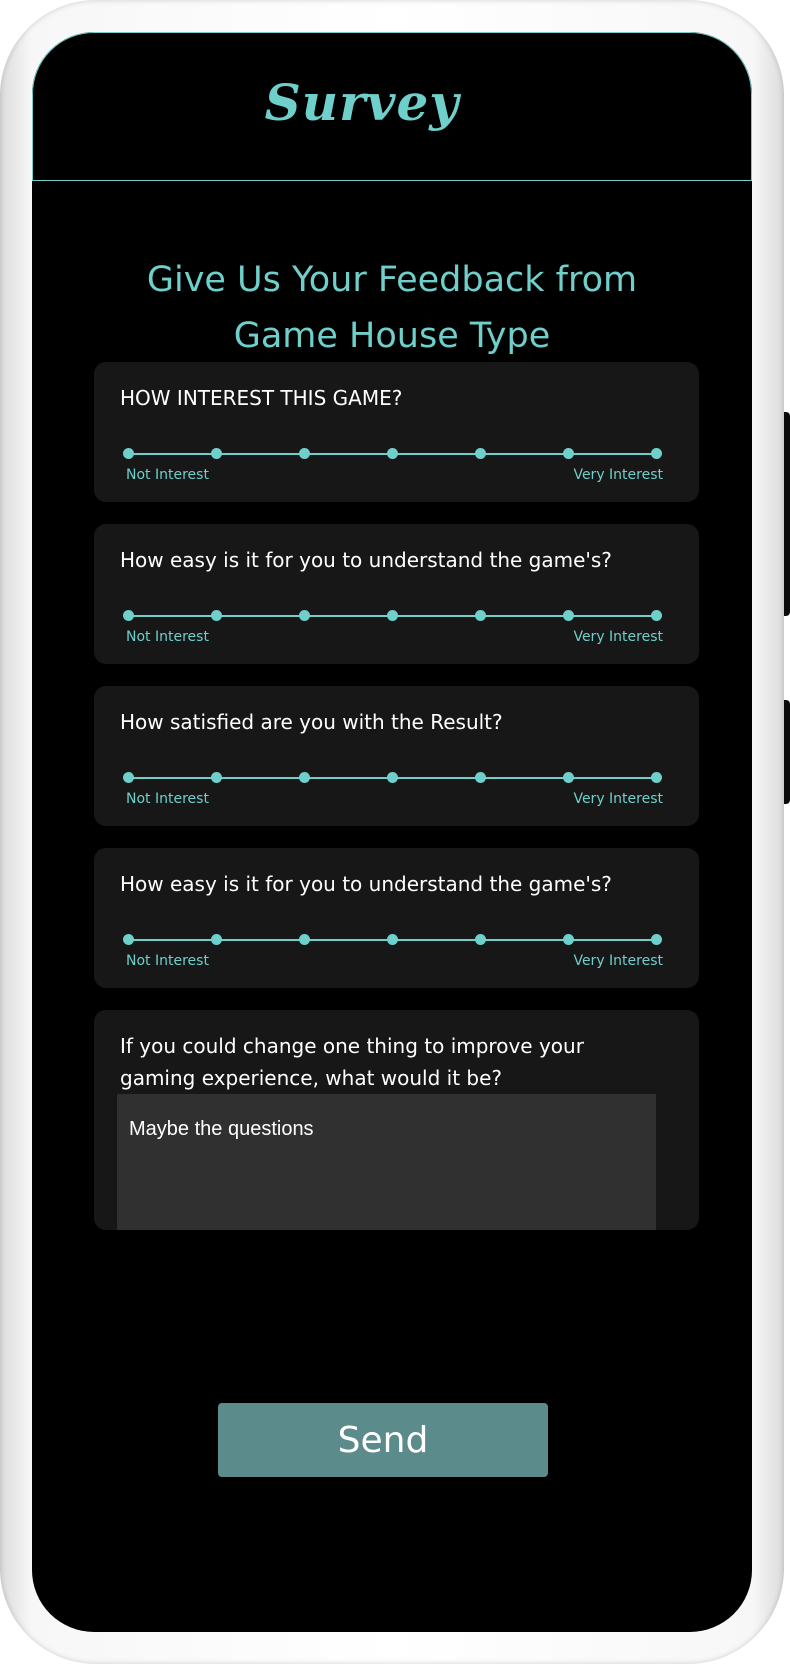  What do you see at coordinates (362, 102) in the screenshot?
I see `survey-logo: Survey` at bounding box center [362, 102].